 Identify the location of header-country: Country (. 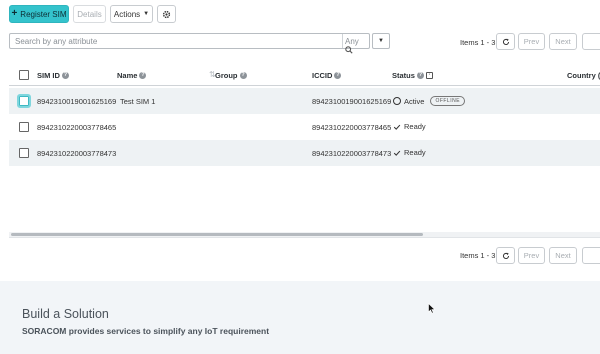
(583, 75).